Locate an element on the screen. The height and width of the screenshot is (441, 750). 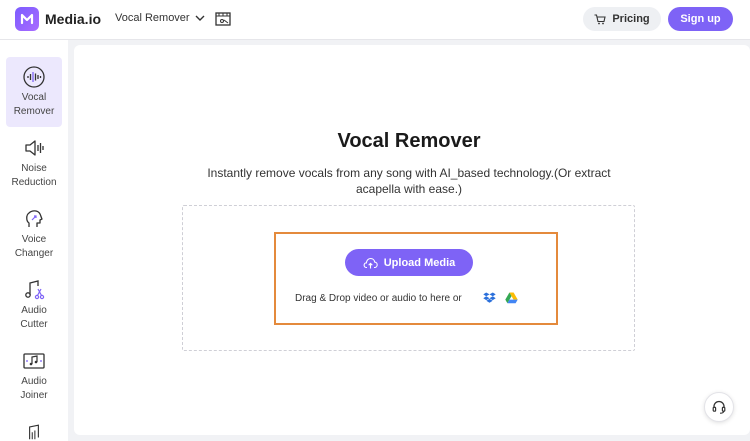
pricing-button: Pricing is located at coordinates (622, 19).